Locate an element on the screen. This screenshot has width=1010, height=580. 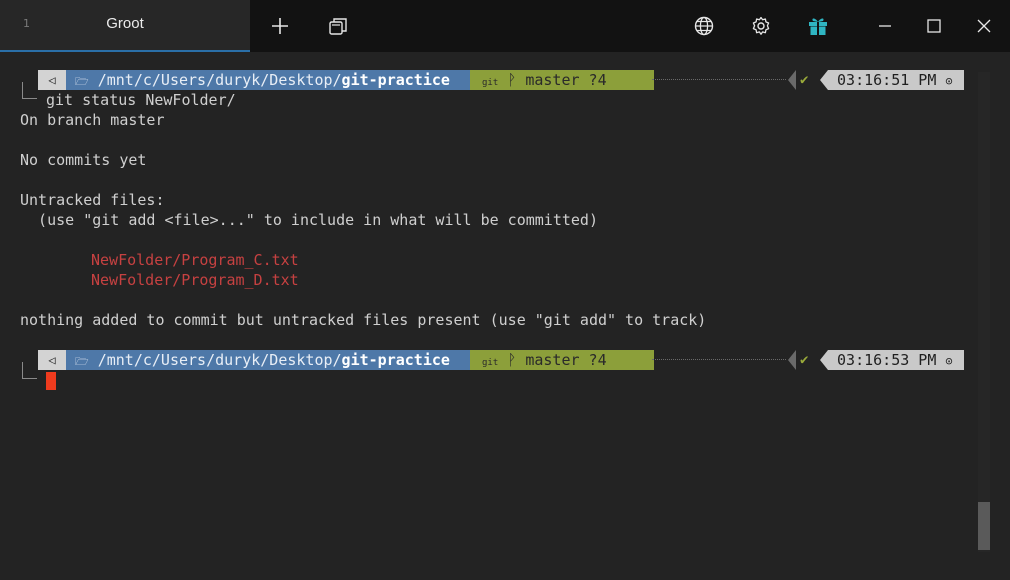
settings-button is located at coordinates (761, 26).